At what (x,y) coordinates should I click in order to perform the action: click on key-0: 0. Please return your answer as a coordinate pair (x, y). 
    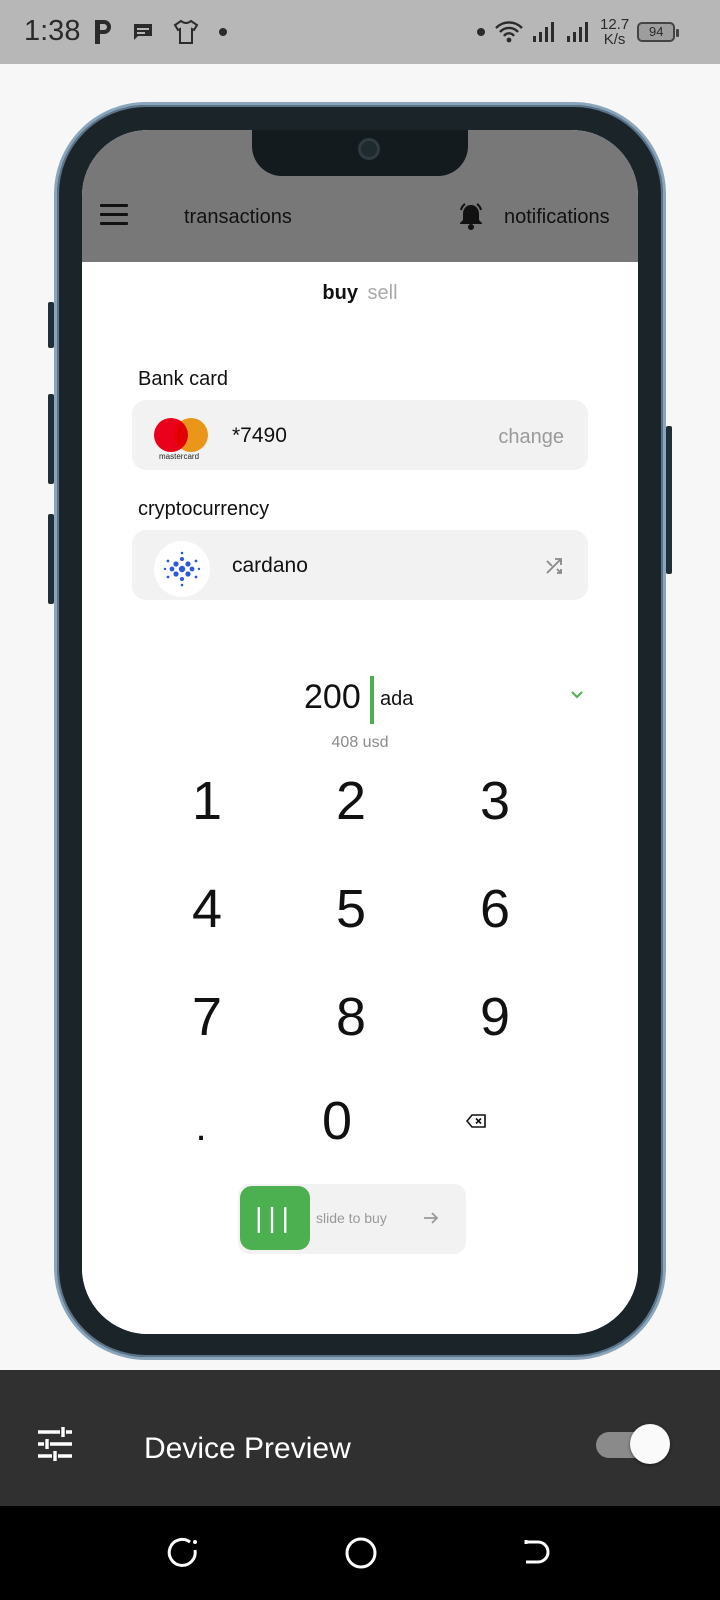
    Looking at the image, I should click on (337, 1121).